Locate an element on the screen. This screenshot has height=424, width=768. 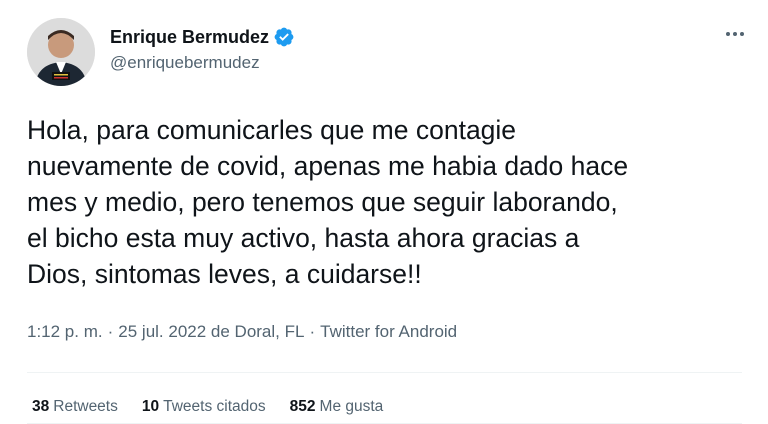
avatar-photo-icon is located at coordinates (61, 52).